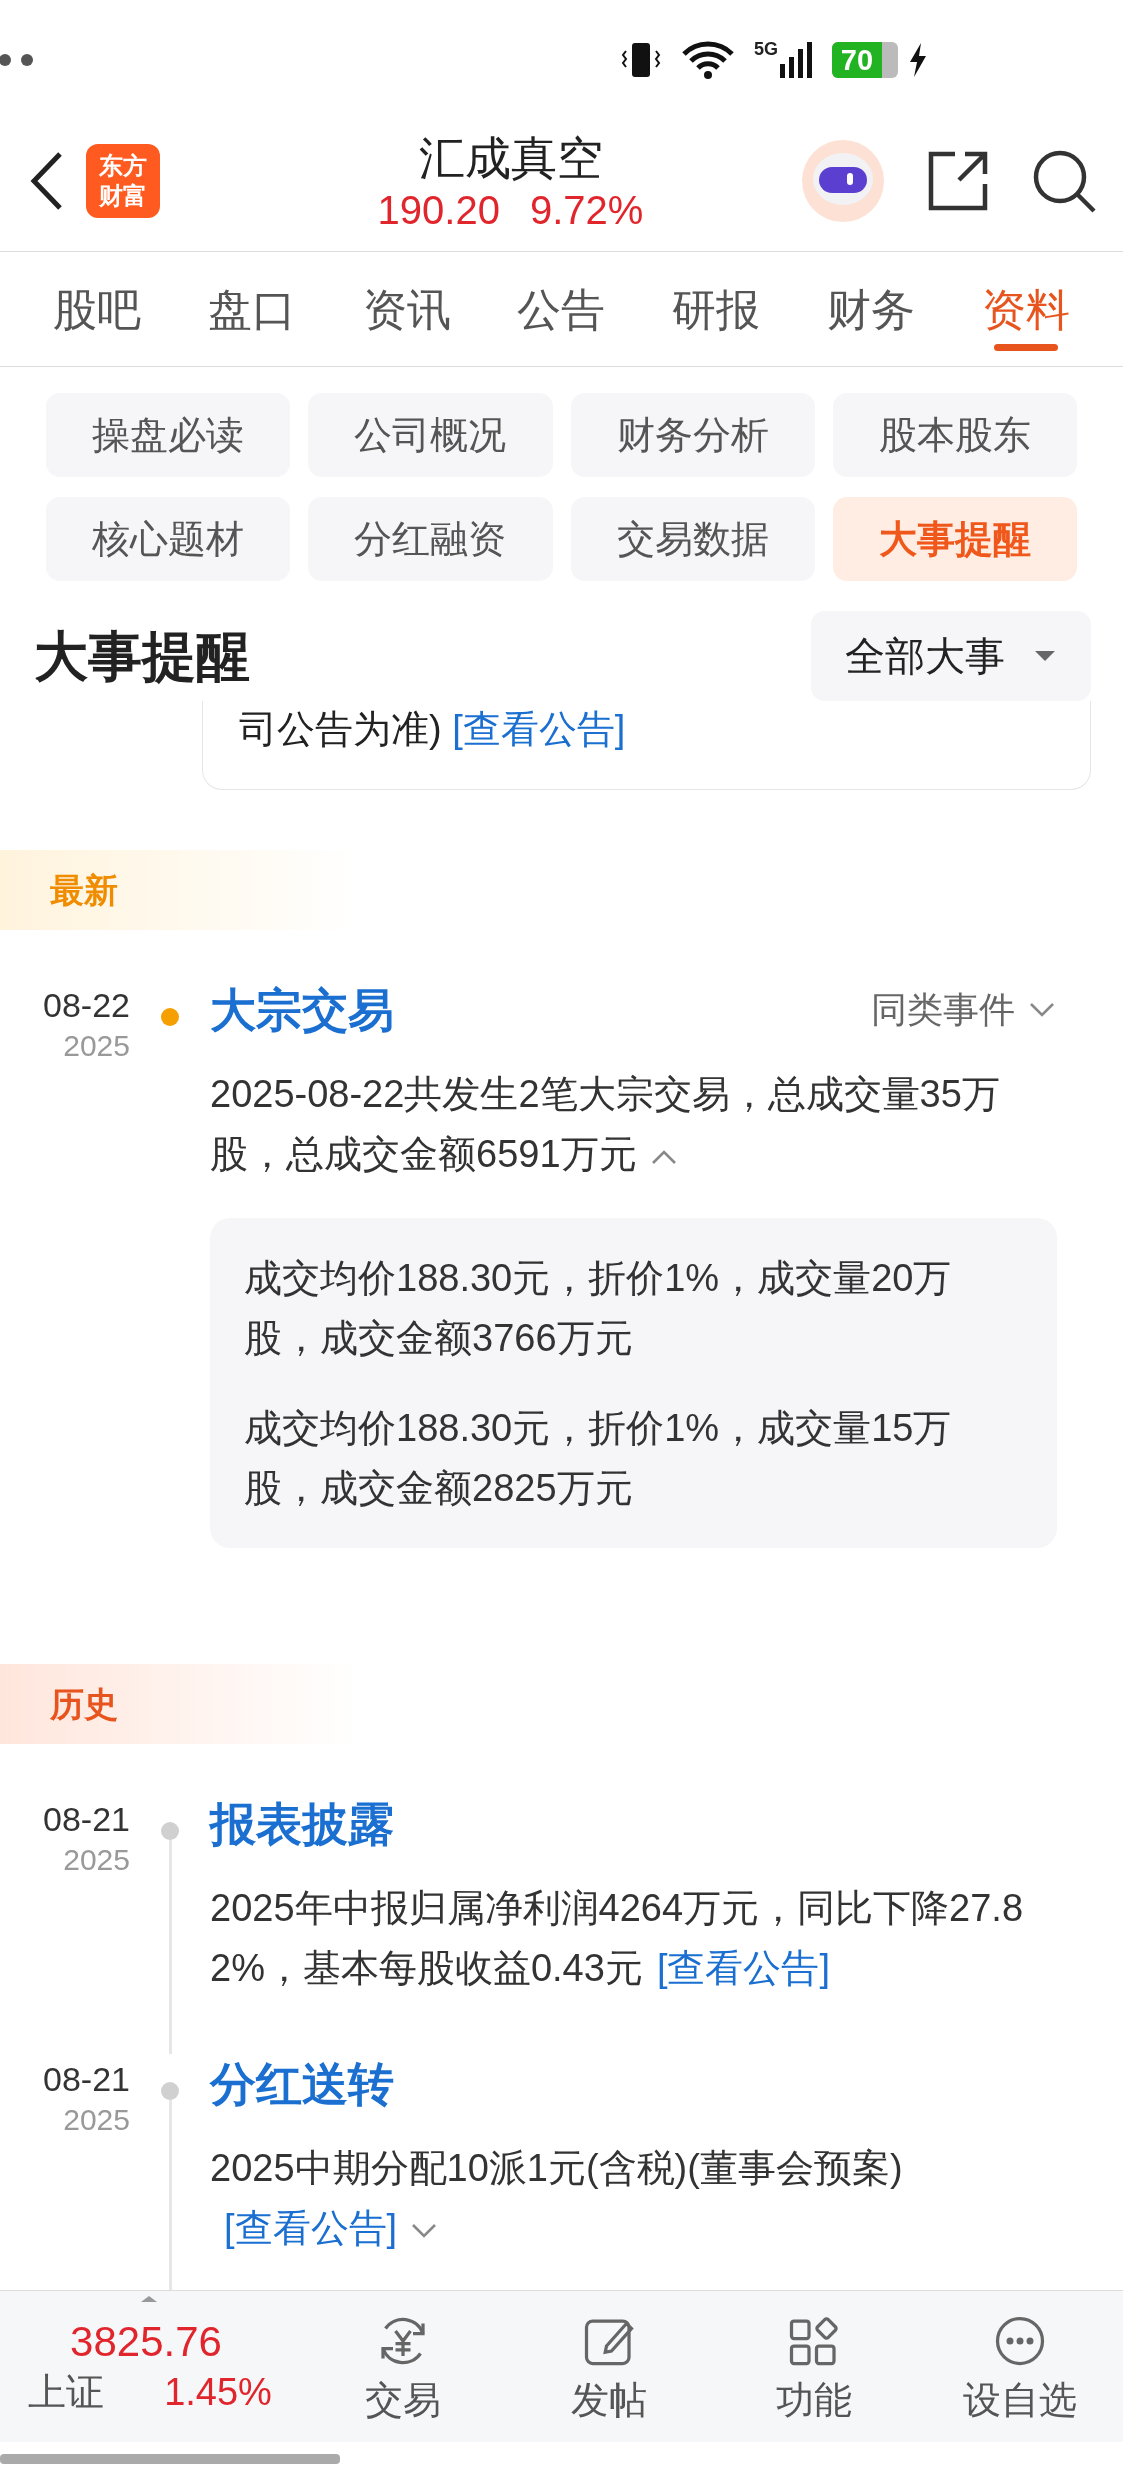 The height and width of the screenshot is (2480, 1123). What do you see at coordinates (403, 2366) in the screenshot?
I see `bottom-nav-item: 交易` at bounding box center [403, 2366].